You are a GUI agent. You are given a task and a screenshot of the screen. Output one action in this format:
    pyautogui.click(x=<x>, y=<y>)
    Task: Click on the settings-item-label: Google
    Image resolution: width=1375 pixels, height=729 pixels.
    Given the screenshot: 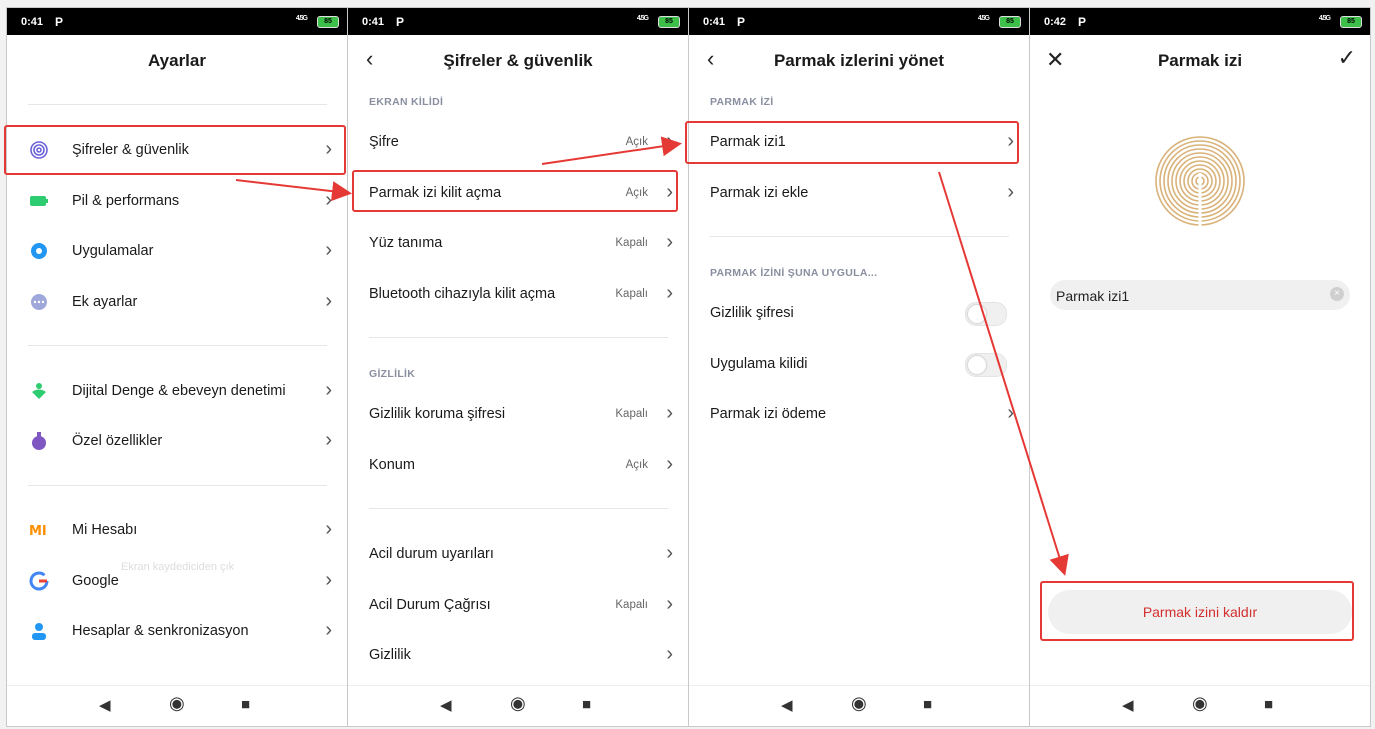 What is the action you would take?
    pyautogui.click(x=95, y=581)
    